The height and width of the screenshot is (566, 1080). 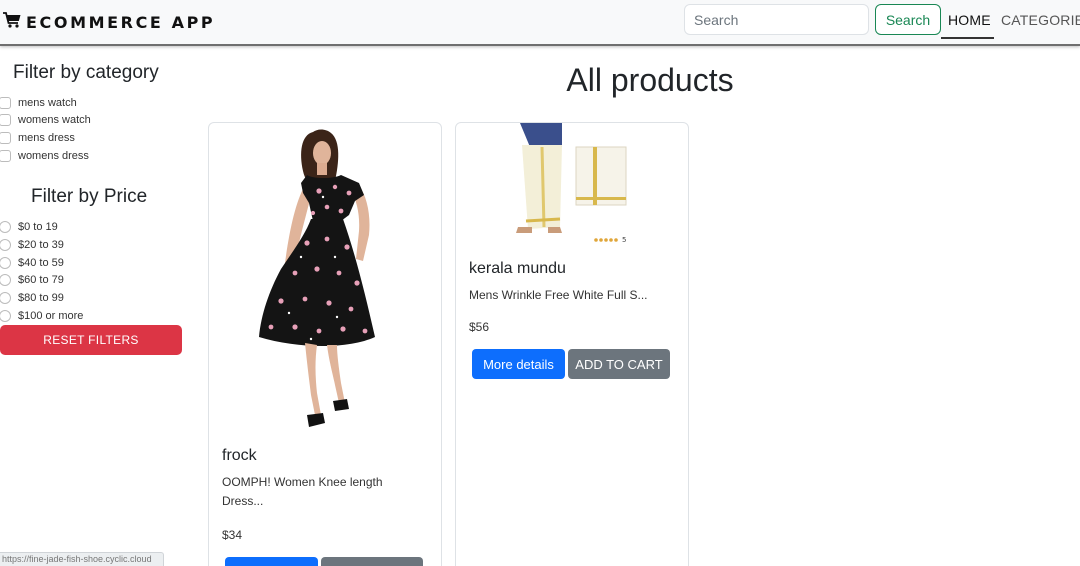 What do you see at coordinates (47, 103) in the screenshot?
I see `category-label: mens watch` at bounding box center [47, 103].